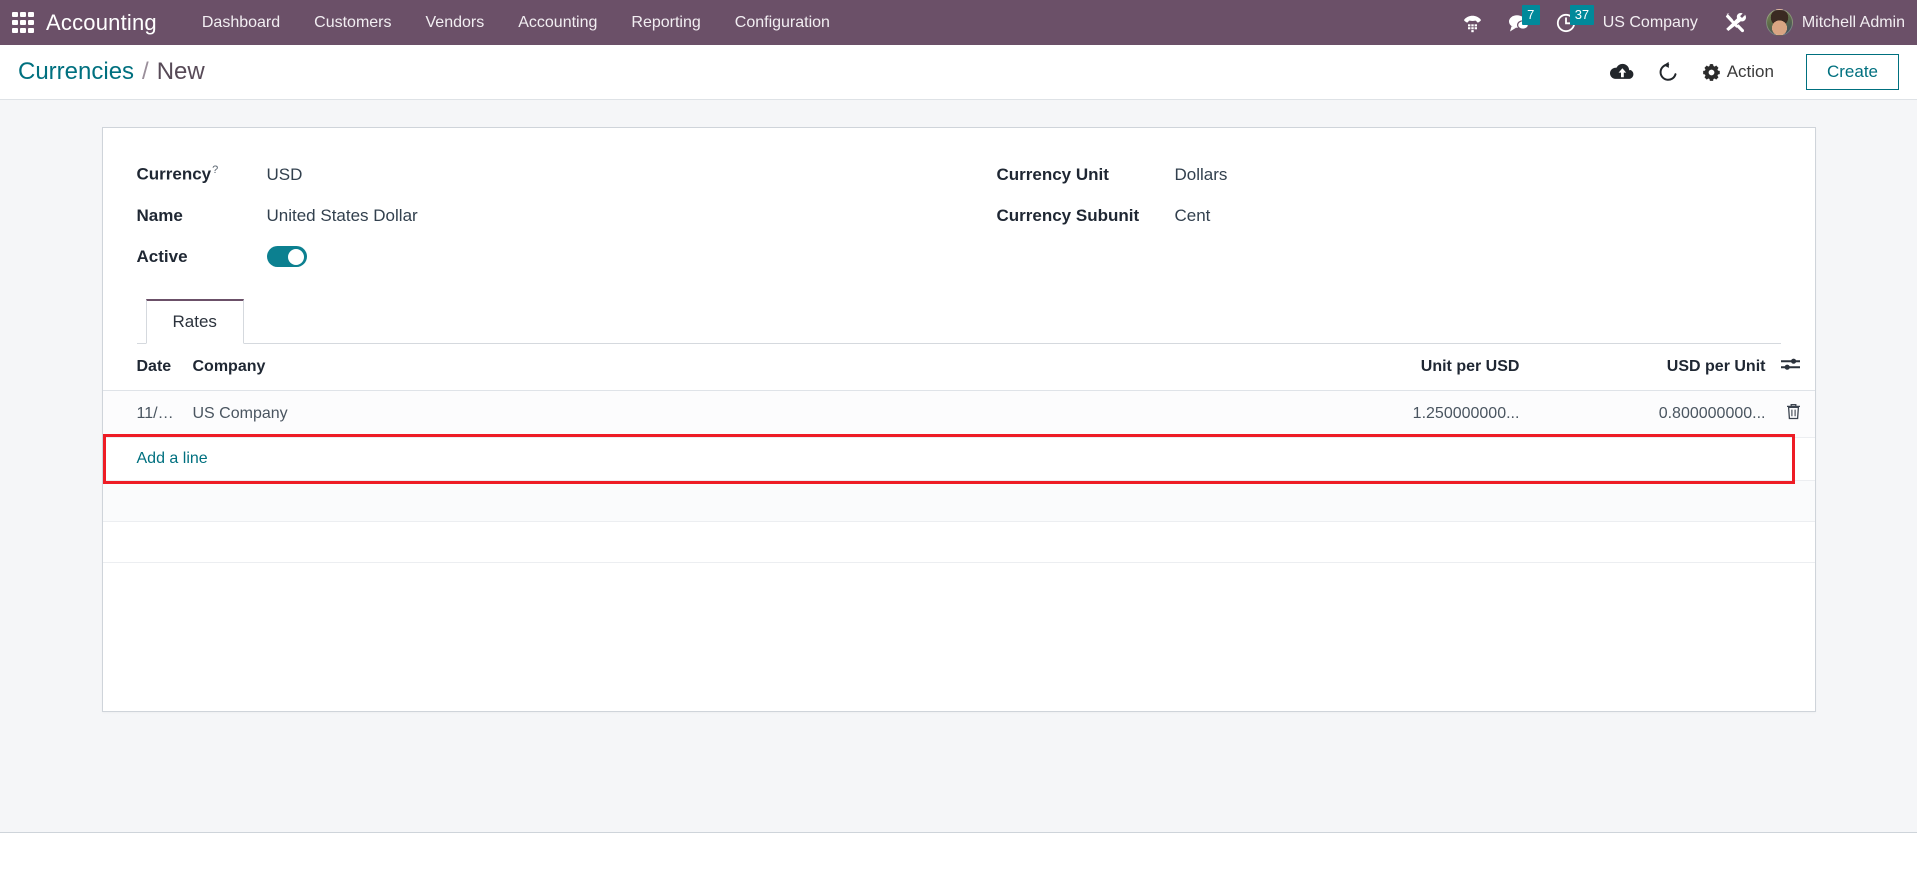  Describe the element at coordinates (143, 367) in the screenshot. I see `col-header-date: Date` at that location.